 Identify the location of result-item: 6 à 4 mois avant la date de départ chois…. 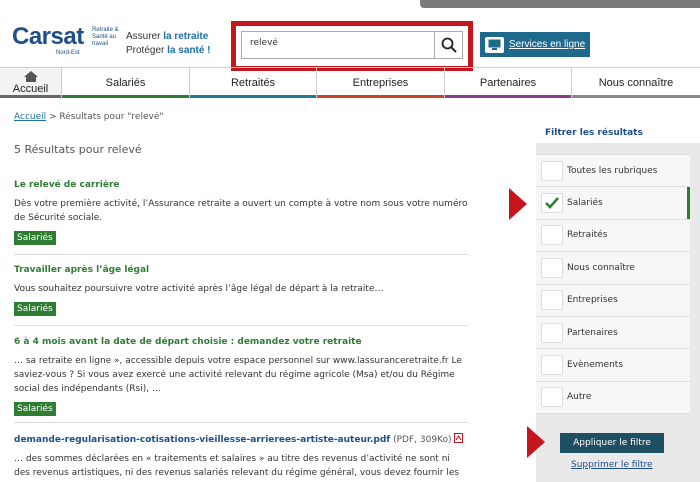
(241, 376).